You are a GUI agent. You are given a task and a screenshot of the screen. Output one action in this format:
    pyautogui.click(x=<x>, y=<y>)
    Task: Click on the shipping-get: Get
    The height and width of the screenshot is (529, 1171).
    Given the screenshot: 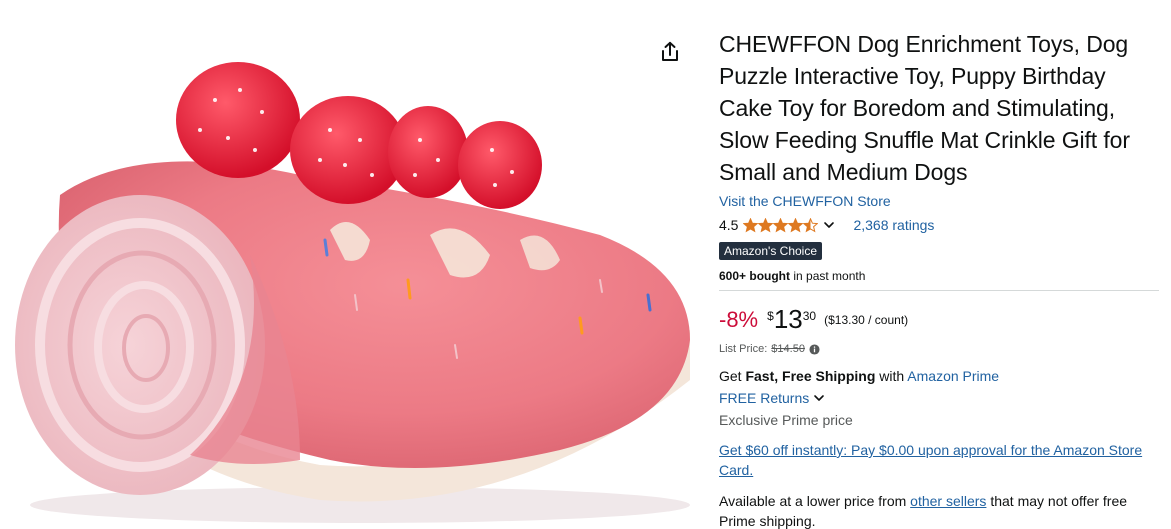 What is the action you would take?
    pyautogui.click(x=732, y=376)
    